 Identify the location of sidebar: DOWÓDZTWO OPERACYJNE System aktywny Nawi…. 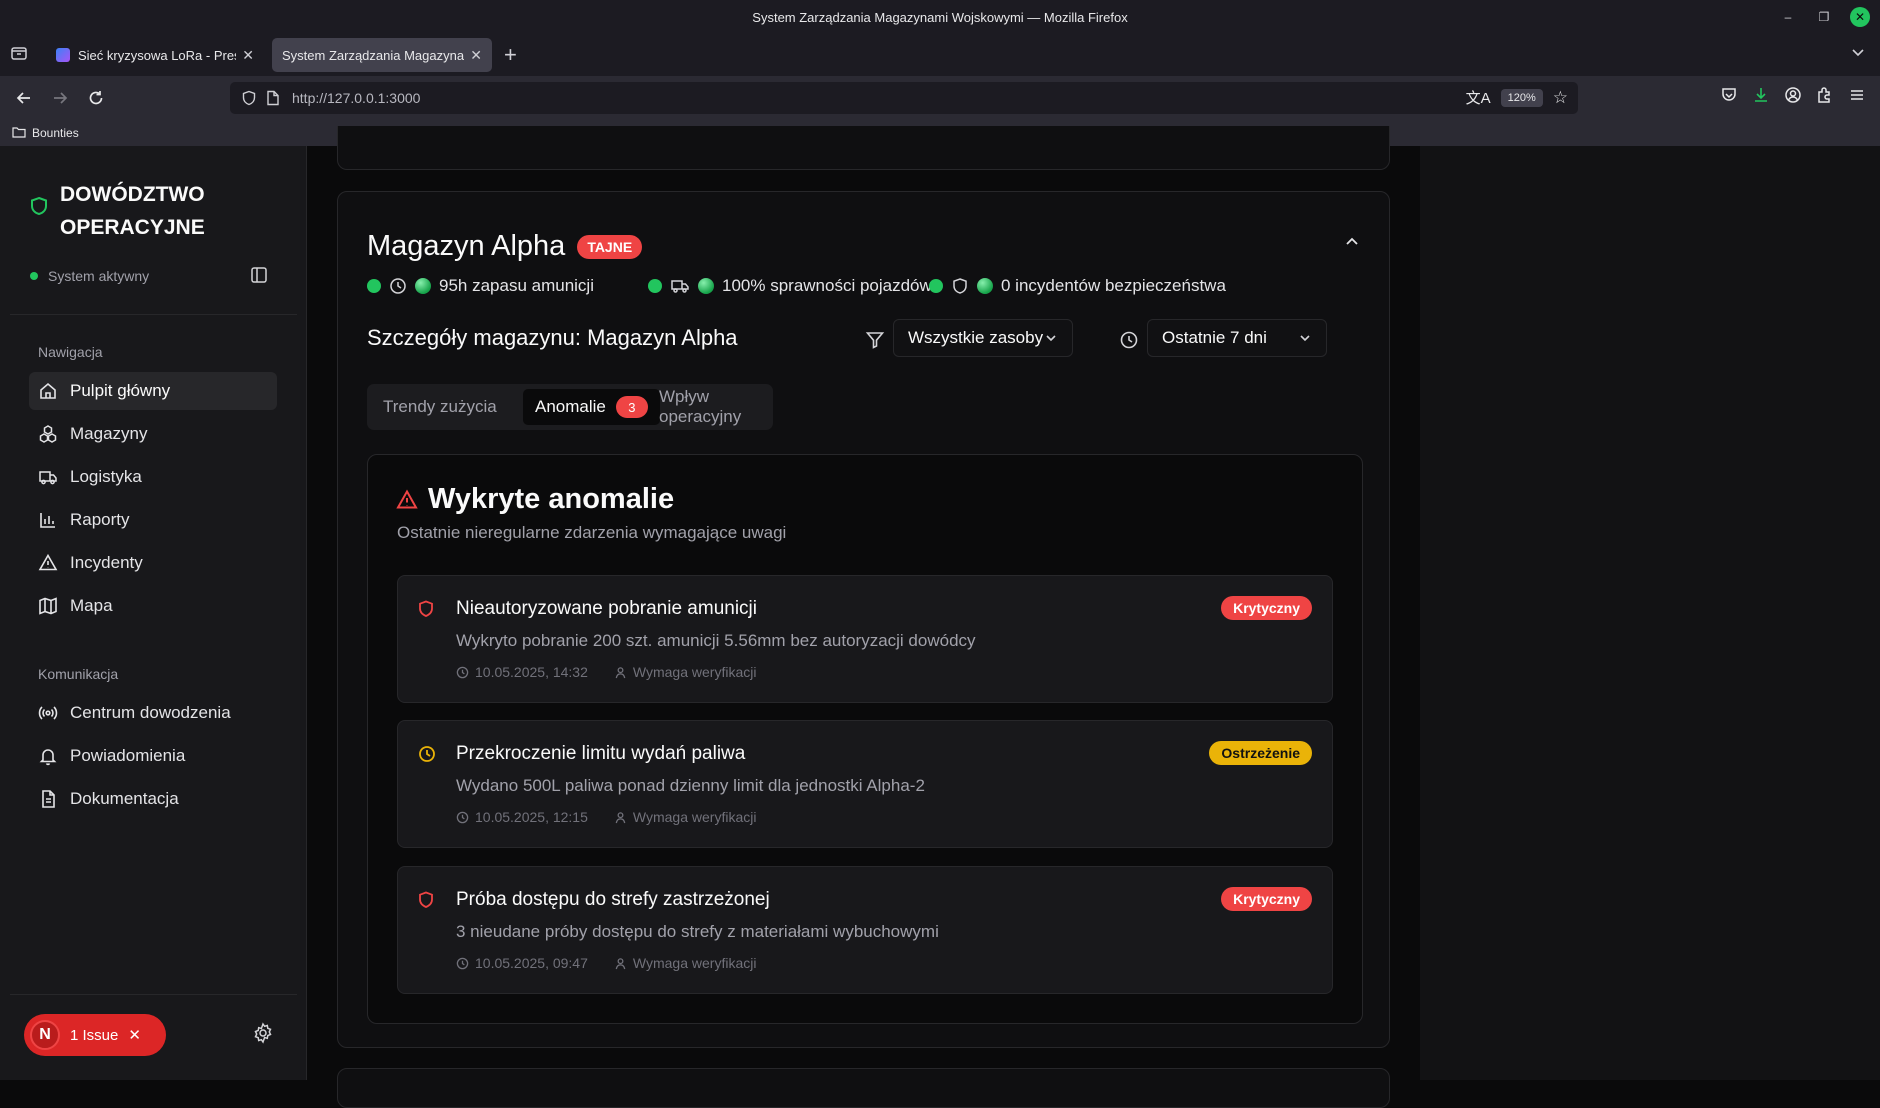
(153, 613).